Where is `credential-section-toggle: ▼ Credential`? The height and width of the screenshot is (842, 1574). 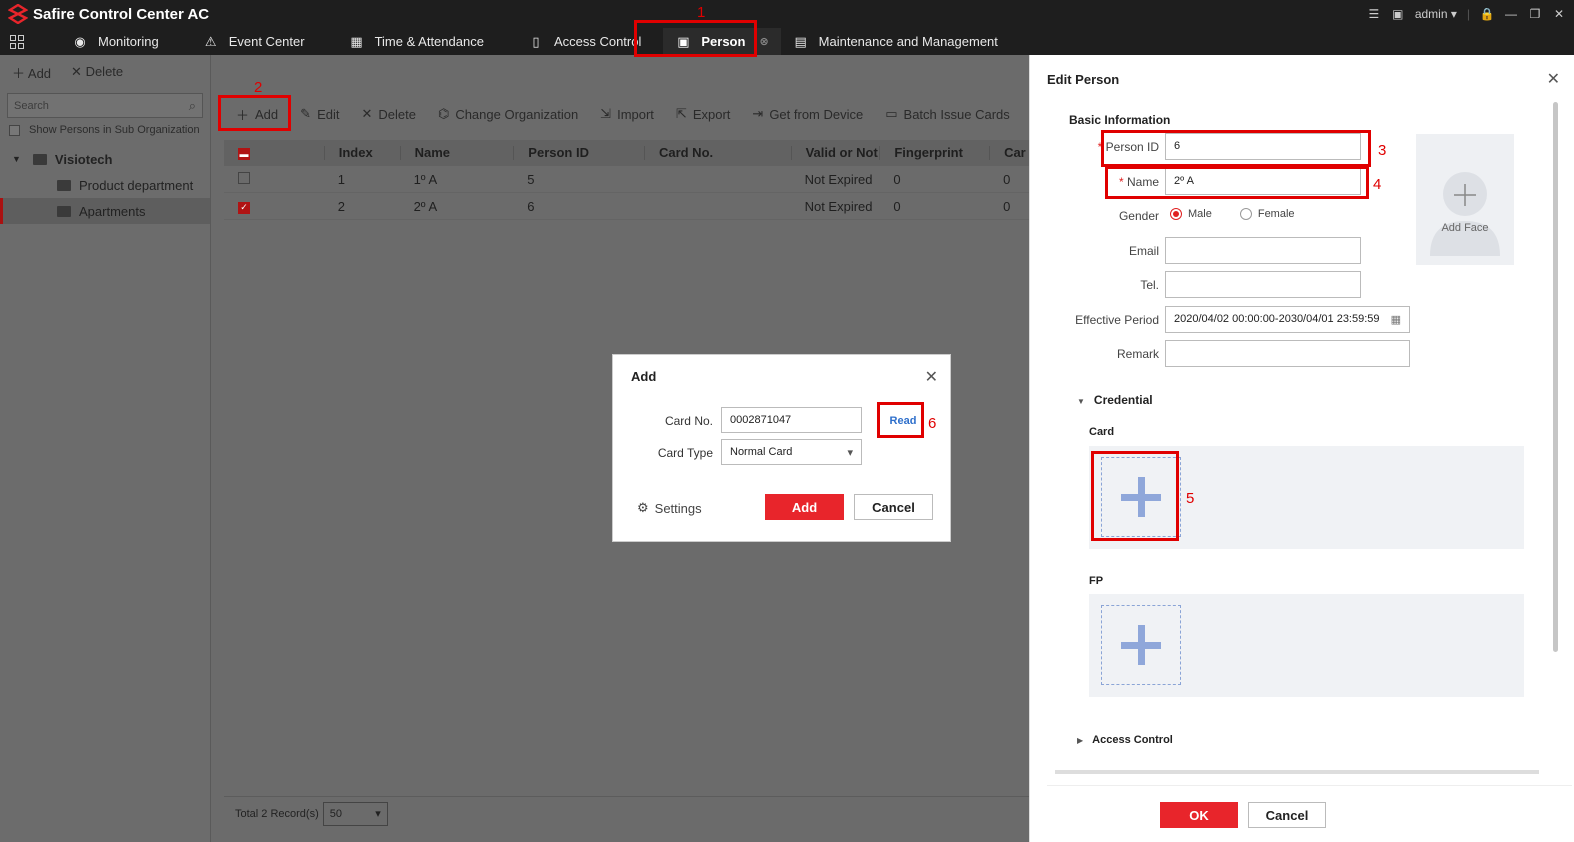
credential-section-toggle: ▼ Credential is located at coordinates (1115, 400).